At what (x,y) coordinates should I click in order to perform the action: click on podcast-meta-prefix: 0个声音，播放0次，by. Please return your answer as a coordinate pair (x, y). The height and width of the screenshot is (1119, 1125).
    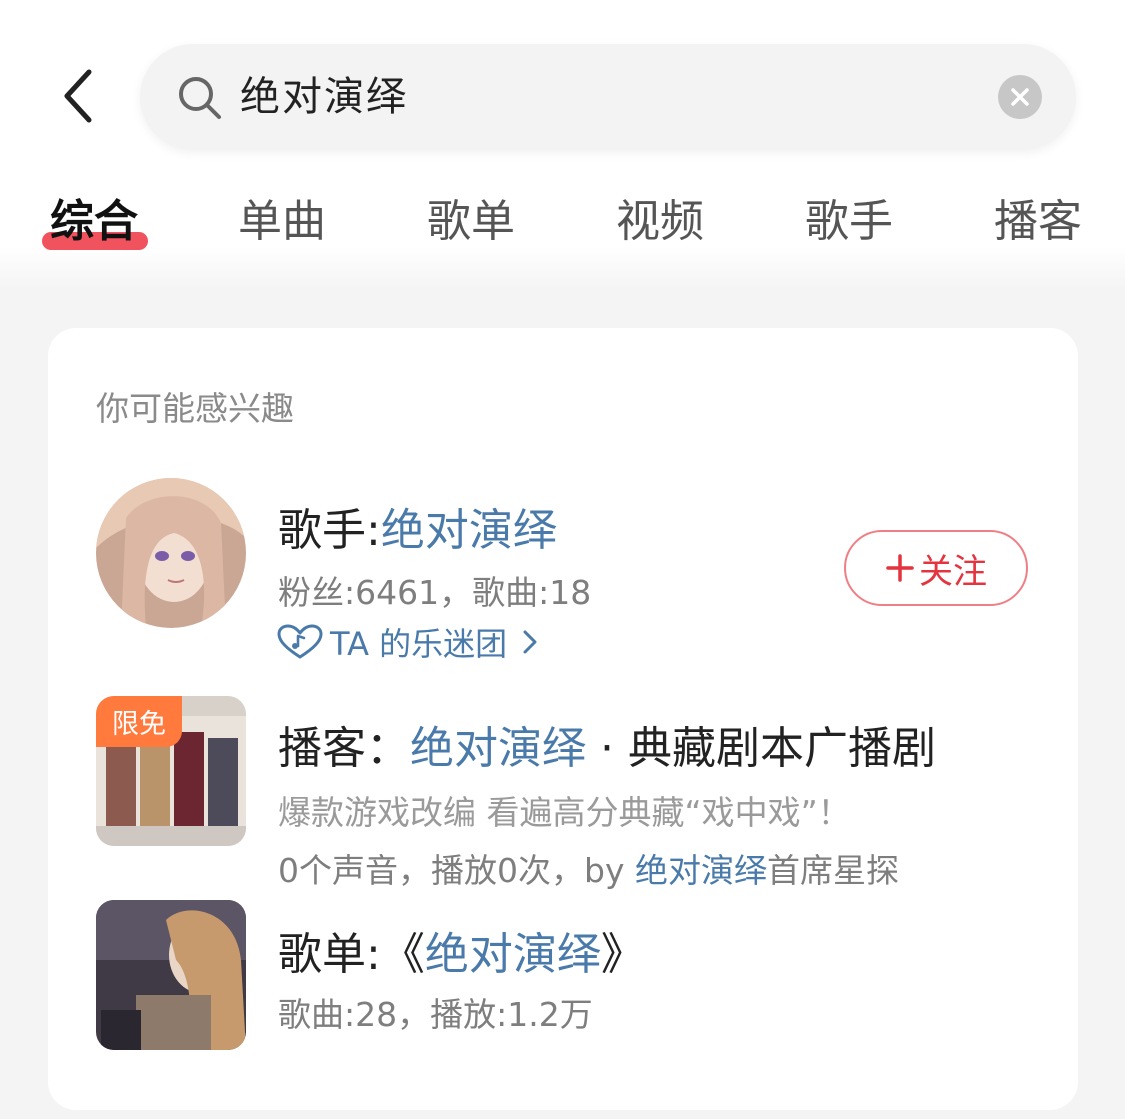
    Looking at the image, I should click on (456, 870).